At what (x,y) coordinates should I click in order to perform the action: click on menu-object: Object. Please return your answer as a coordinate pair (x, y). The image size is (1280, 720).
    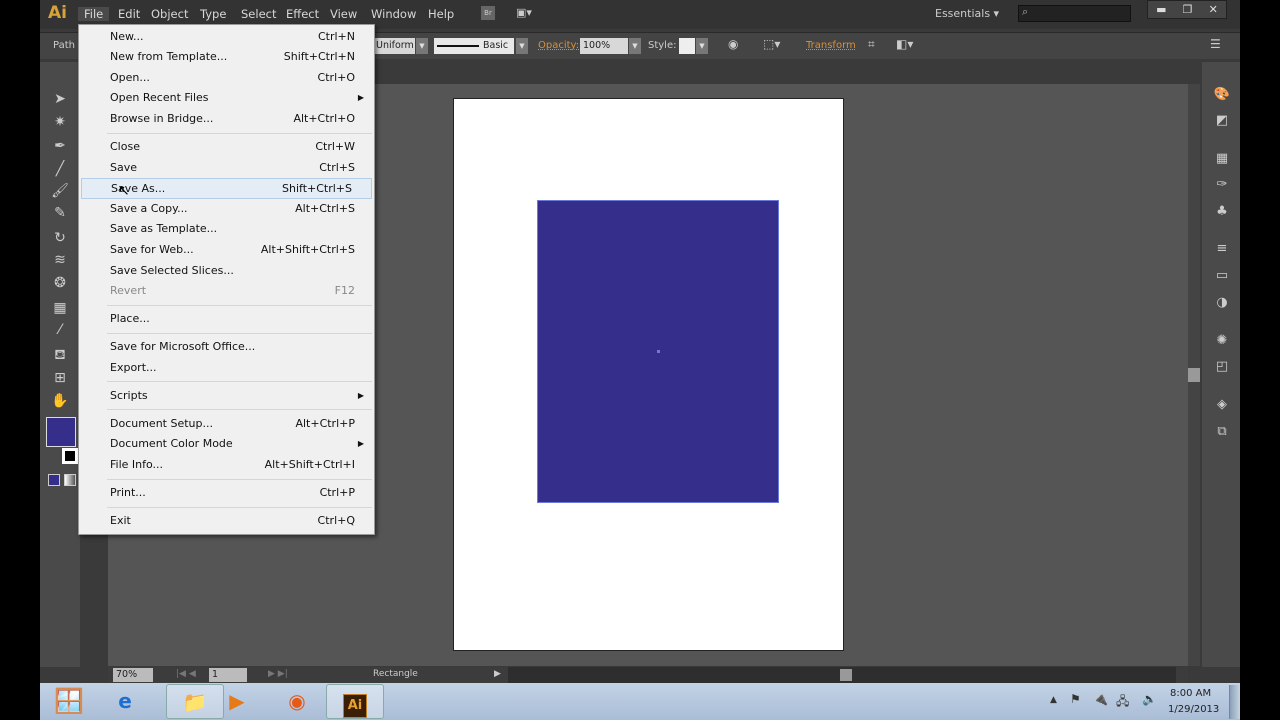
    Looking at the image, I should click on (169, 14).